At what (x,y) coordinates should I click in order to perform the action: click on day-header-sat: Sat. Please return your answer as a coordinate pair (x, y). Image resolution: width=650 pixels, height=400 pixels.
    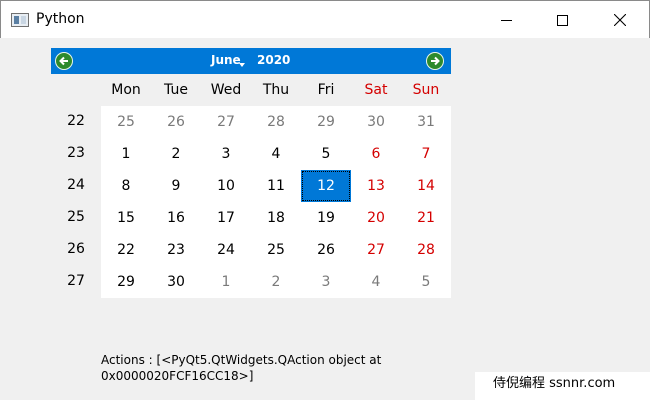
    Looking at the image, I should click on (376, 90).